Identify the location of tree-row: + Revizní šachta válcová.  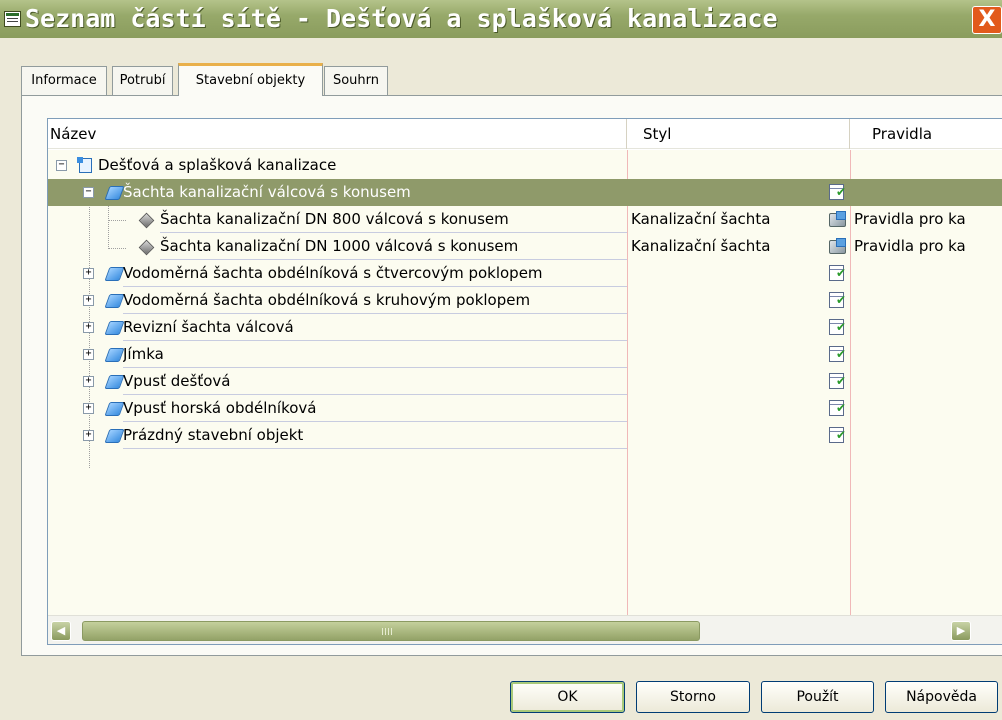
(525, 327).